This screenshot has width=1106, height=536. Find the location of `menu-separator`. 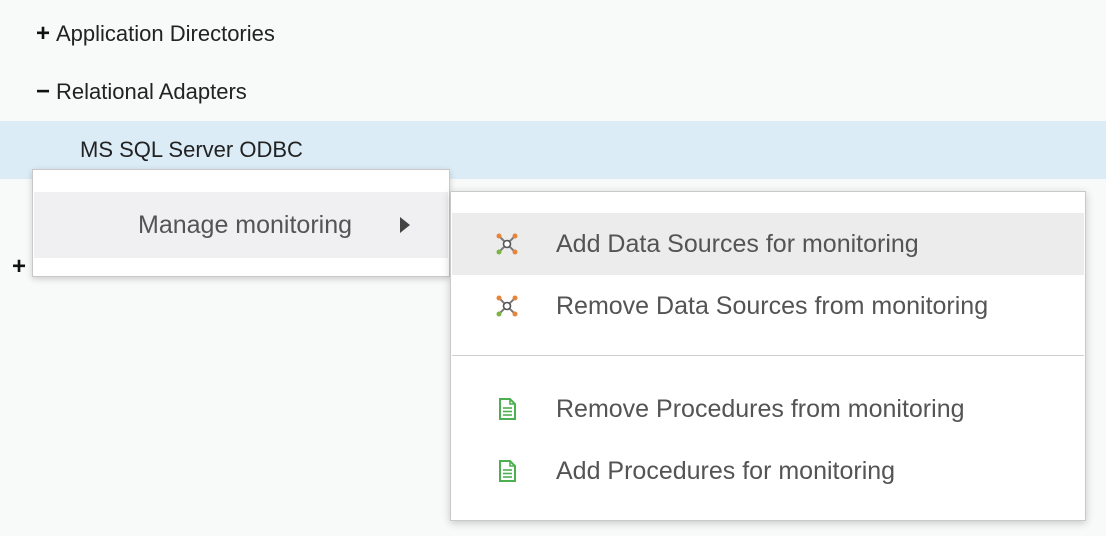

menu-separator is located at coordinates (768, 355).